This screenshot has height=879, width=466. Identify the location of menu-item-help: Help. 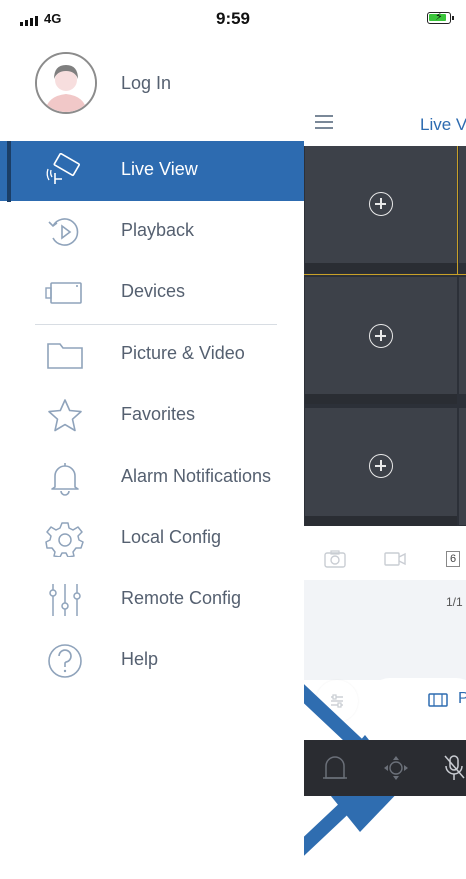
(152, 661).